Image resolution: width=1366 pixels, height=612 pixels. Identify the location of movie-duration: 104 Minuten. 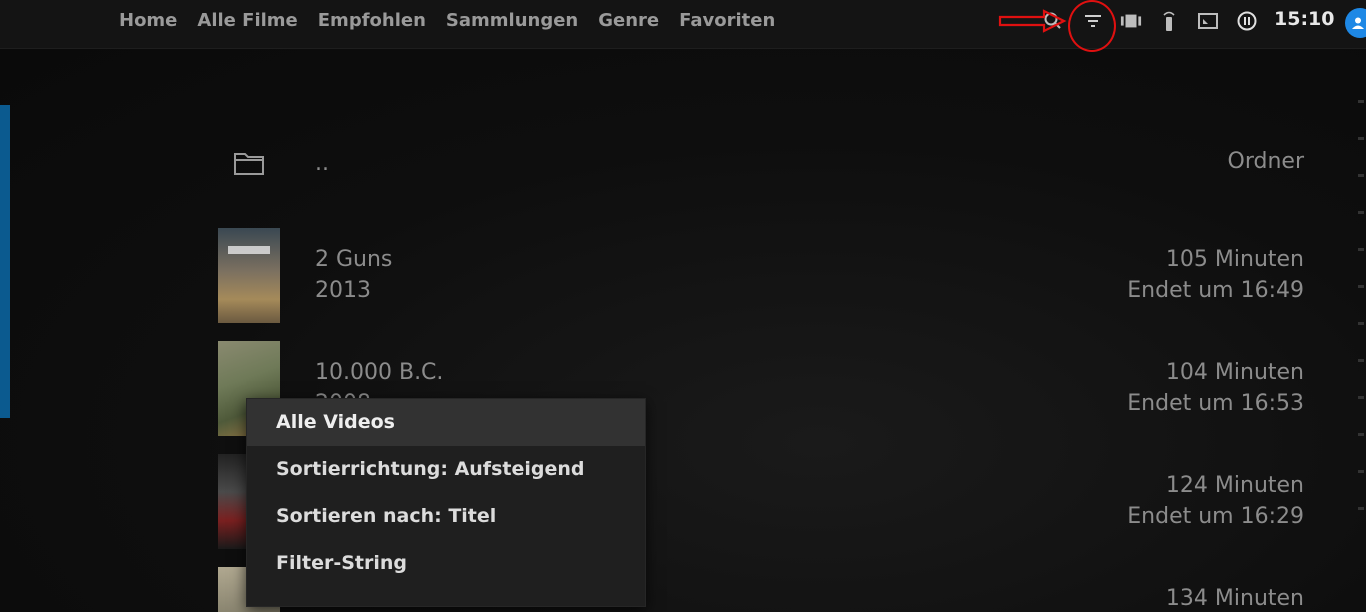
(1234, 372).